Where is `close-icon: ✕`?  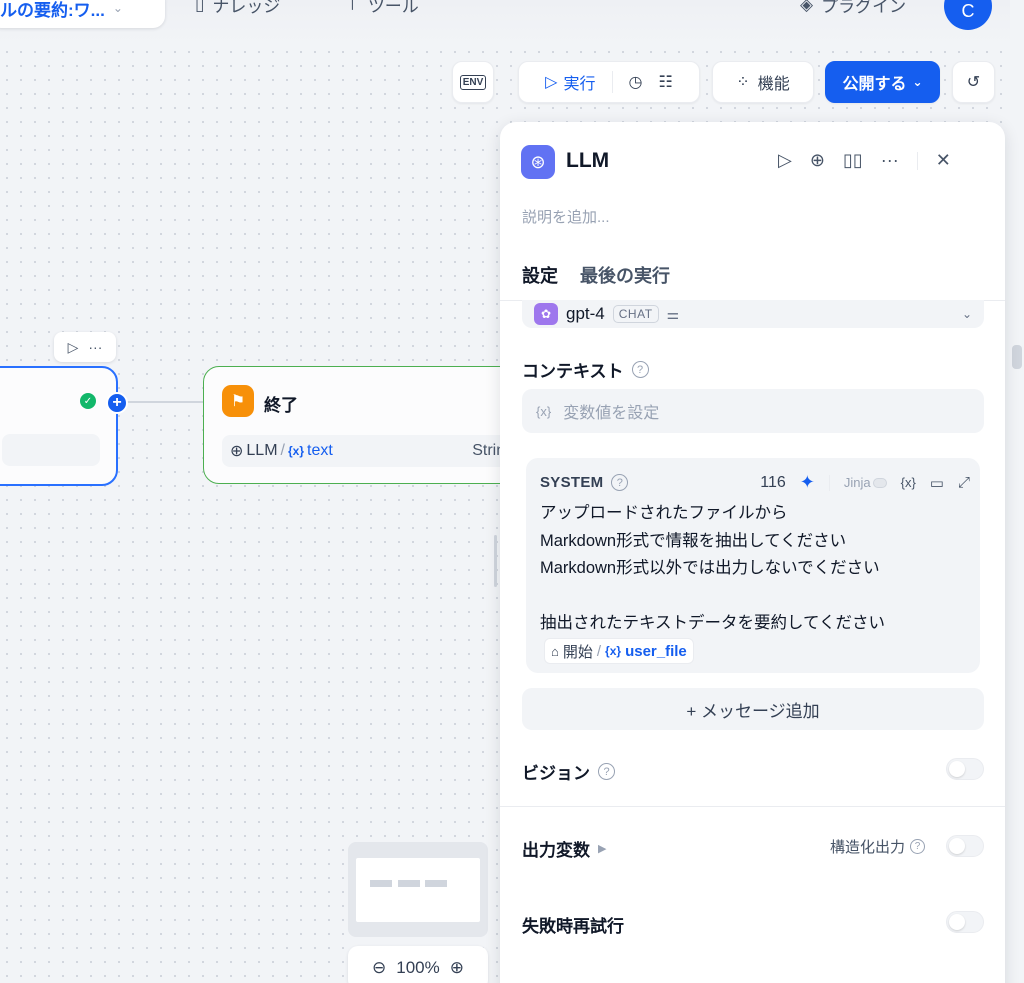 close-icon: ✕ is located at coordinates (943, 160).